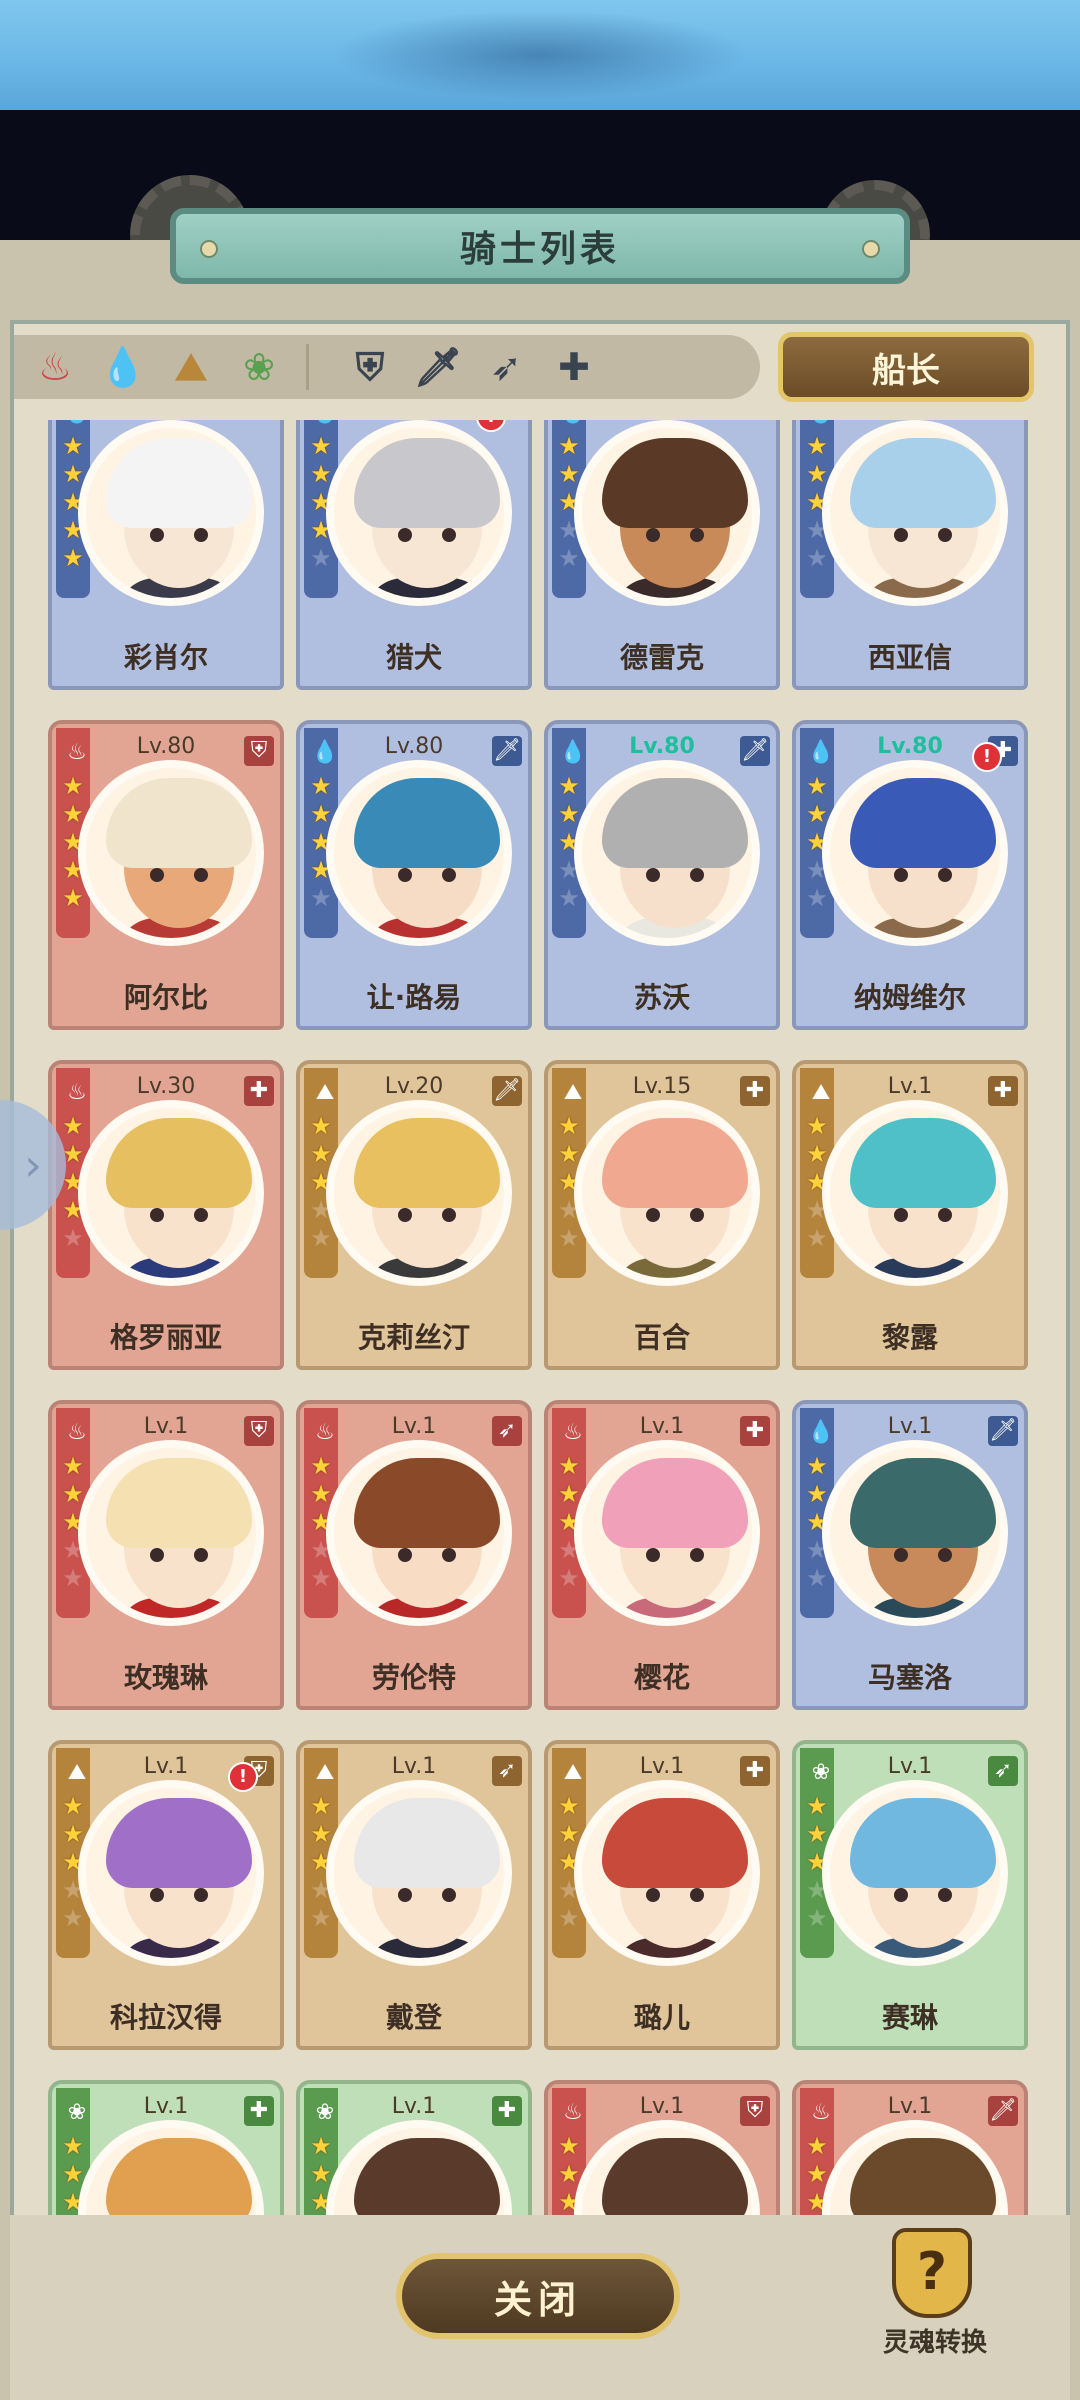  Describe the element at coordinates (538, 2296) in the screenshot. I see `close-button: 关闭` at that location.